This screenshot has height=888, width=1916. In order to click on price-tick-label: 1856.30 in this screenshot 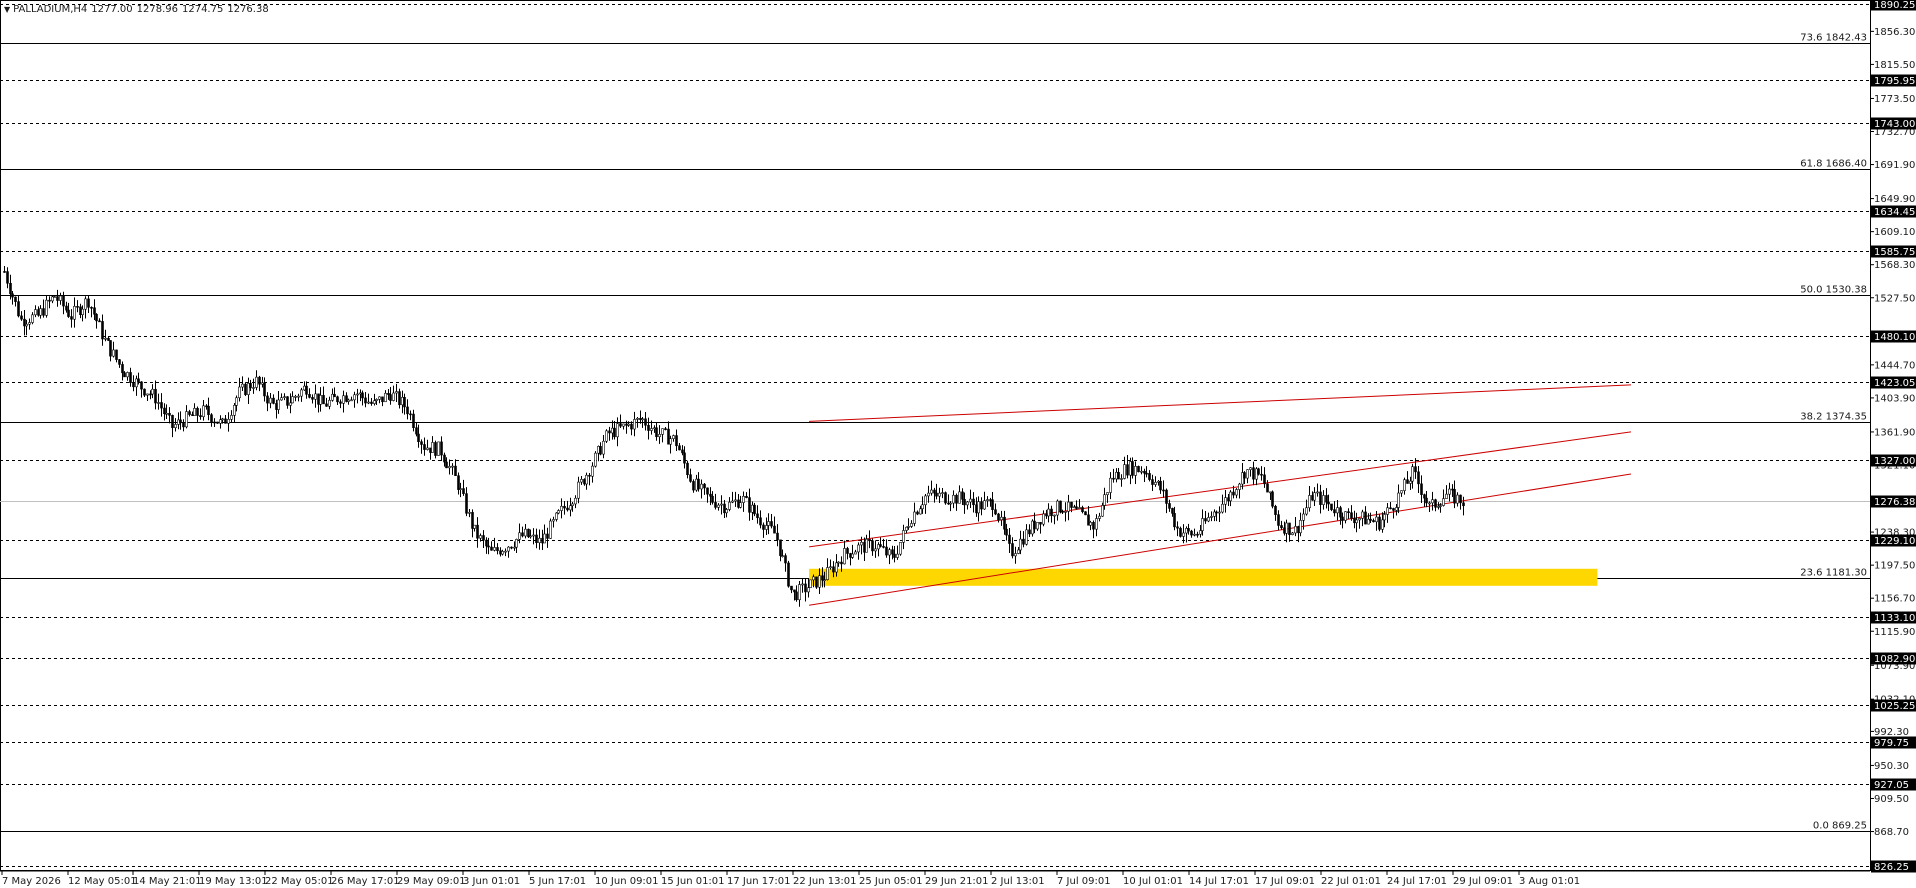, I will do `click(1894, 32)`.